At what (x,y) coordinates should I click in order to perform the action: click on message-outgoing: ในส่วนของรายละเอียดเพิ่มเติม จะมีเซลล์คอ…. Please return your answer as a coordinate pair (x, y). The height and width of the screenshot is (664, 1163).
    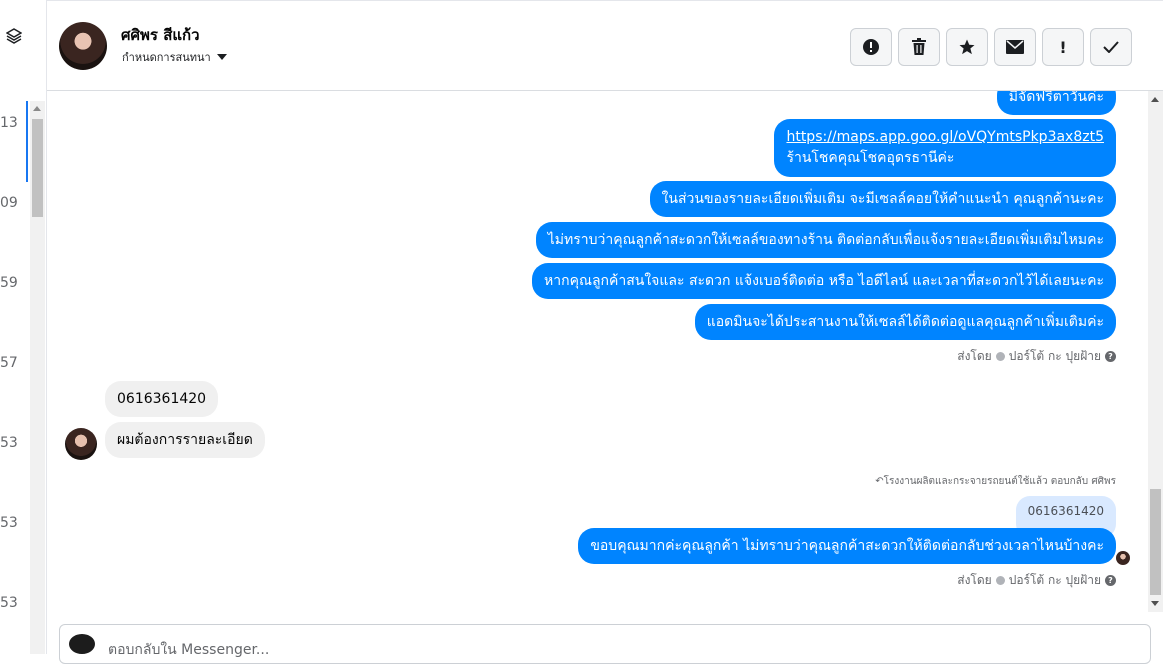
    Looking at the image, I should click on (882, 199).